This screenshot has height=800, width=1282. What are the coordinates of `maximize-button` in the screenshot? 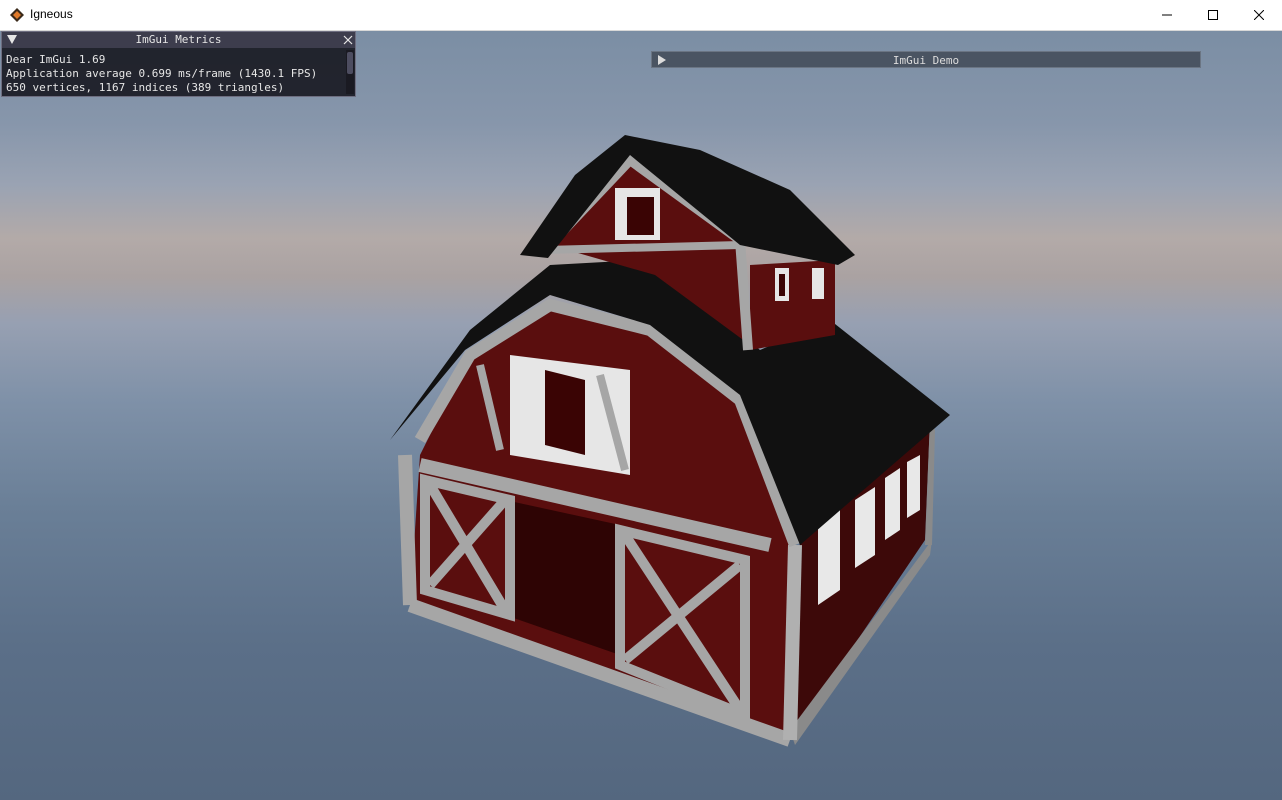 It's located at (1213, 15).